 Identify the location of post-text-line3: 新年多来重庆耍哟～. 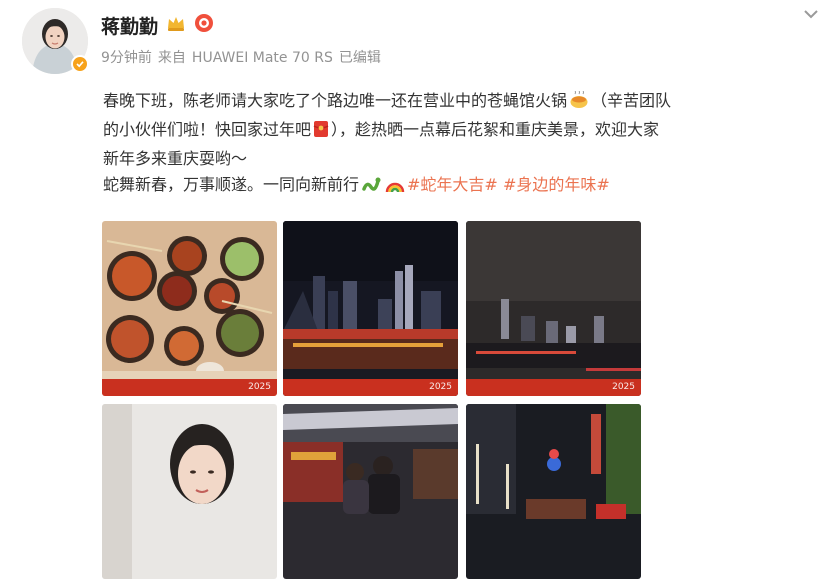
(175, 158).